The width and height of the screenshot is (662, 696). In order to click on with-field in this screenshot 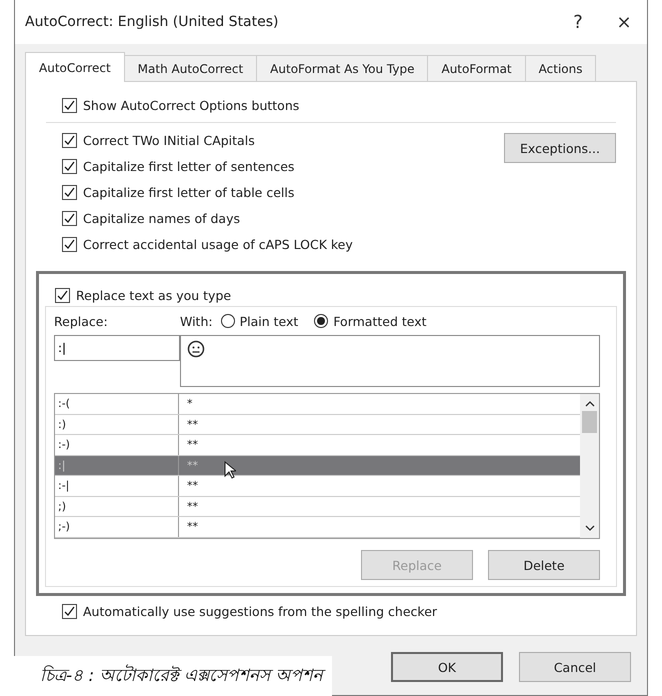, I will do `click(390, 361)`.